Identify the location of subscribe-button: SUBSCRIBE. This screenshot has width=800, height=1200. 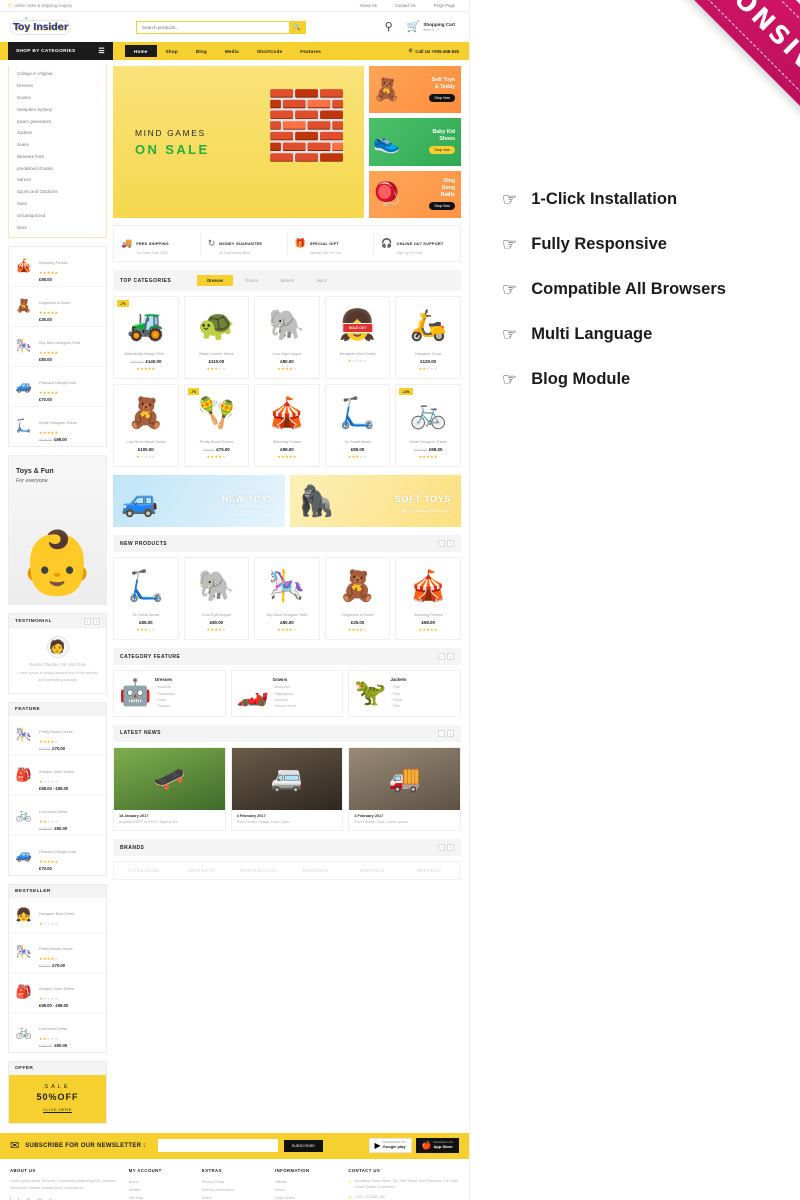
(303, 1145).